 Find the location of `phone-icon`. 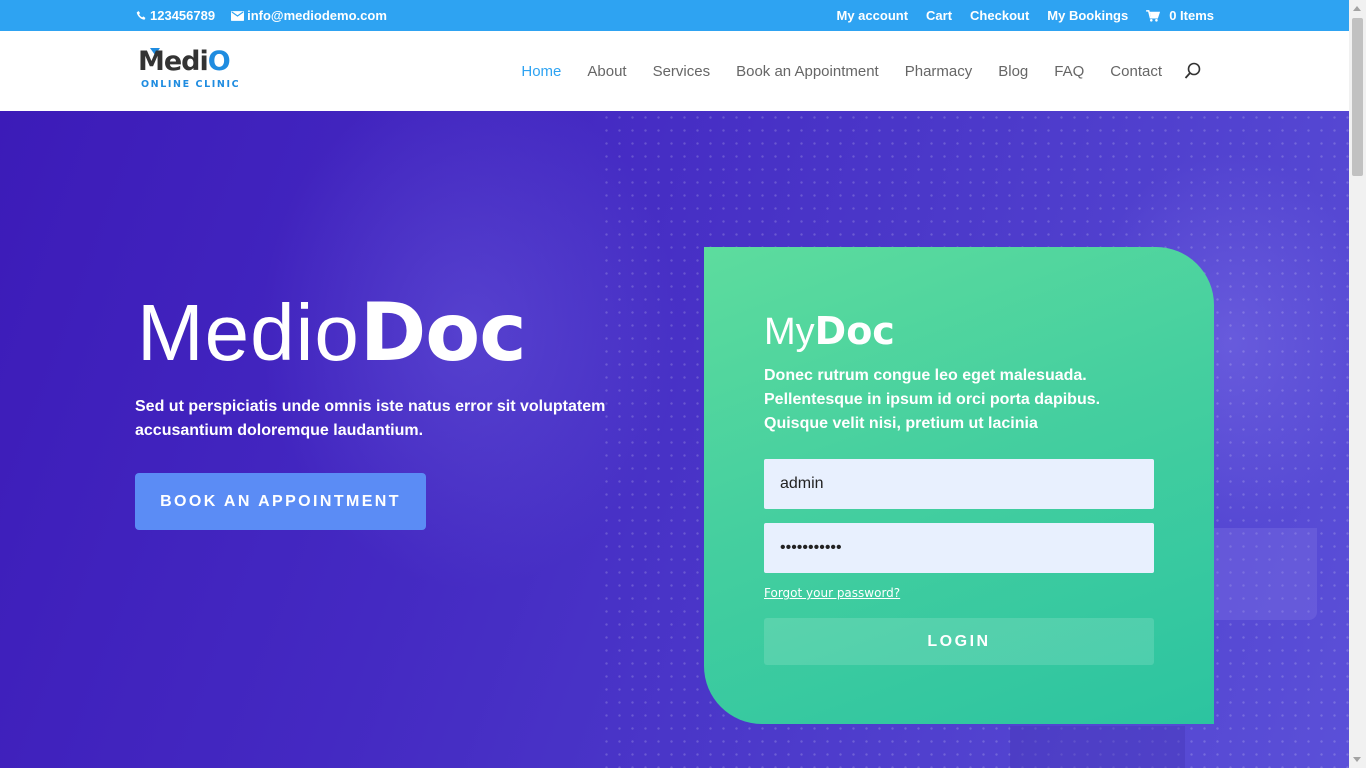

phone-icon is located at coordinates (141, 15).